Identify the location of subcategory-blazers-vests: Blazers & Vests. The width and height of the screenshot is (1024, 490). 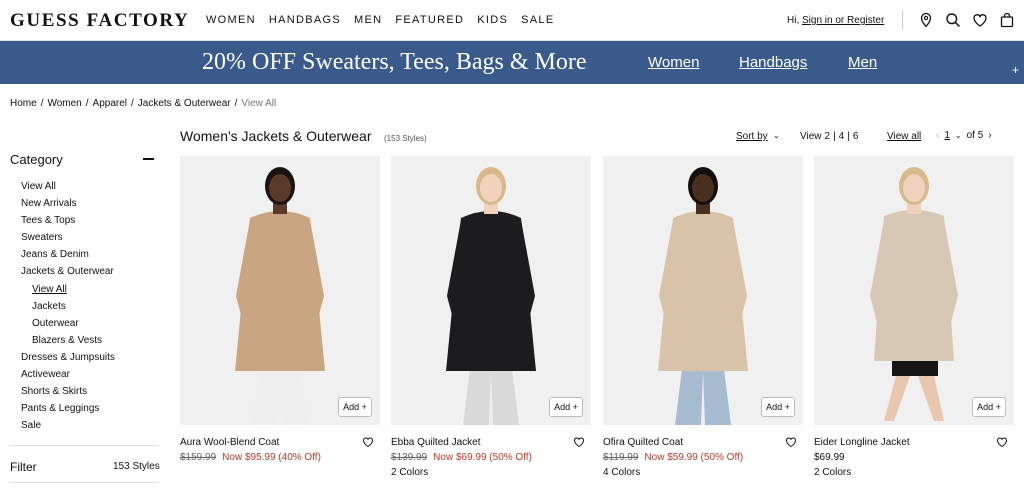
(68, 340).